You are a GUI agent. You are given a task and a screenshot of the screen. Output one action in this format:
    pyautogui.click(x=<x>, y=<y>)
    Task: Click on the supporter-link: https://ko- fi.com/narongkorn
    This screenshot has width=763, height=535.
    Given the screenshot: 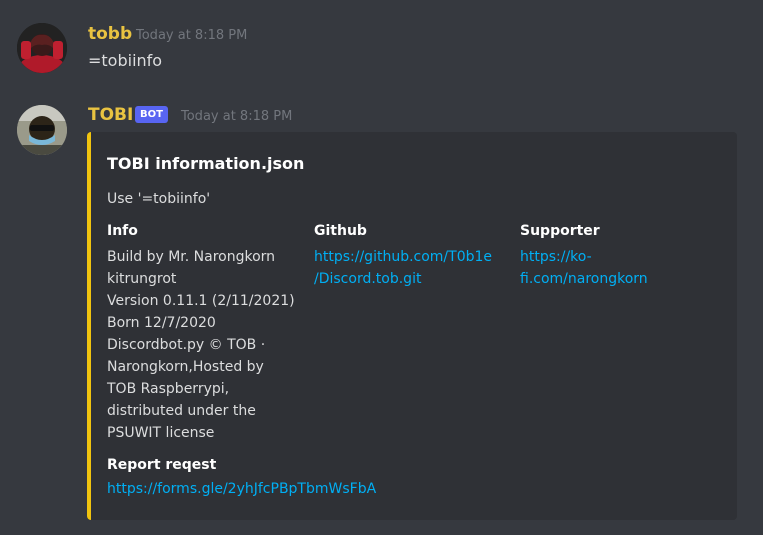 What is the action you would take?
    pyautogui.click(x=620, y=268)
    